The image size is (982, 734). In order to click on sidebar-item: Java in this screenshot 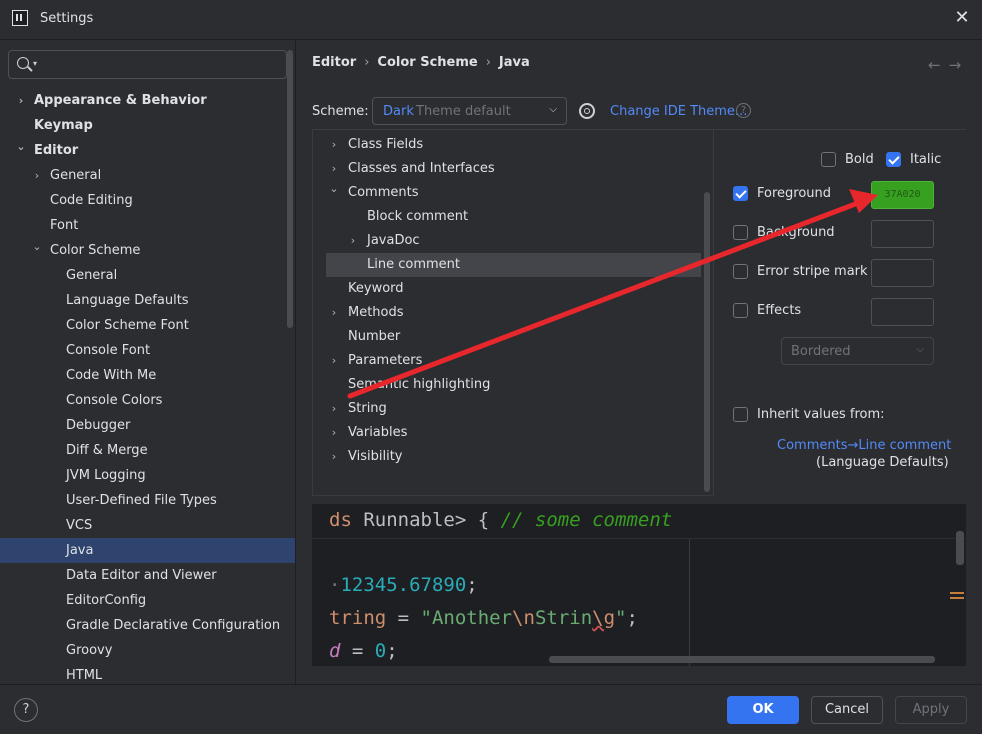, I will do `click(147, 550)`.